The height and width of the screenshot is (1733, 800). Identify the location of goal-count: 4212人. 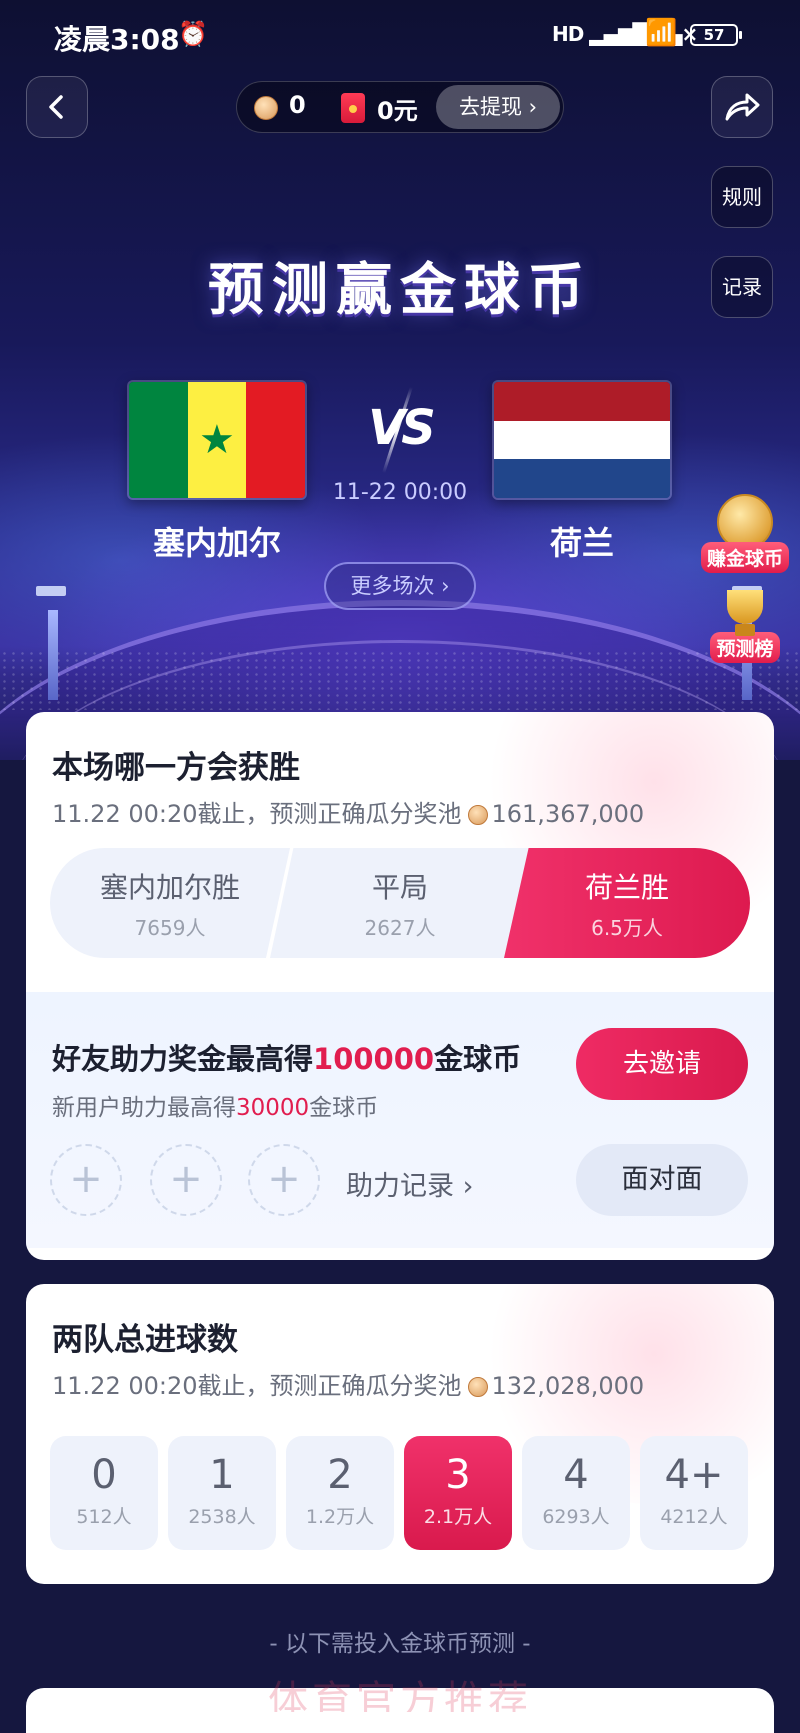
(694, 1517).